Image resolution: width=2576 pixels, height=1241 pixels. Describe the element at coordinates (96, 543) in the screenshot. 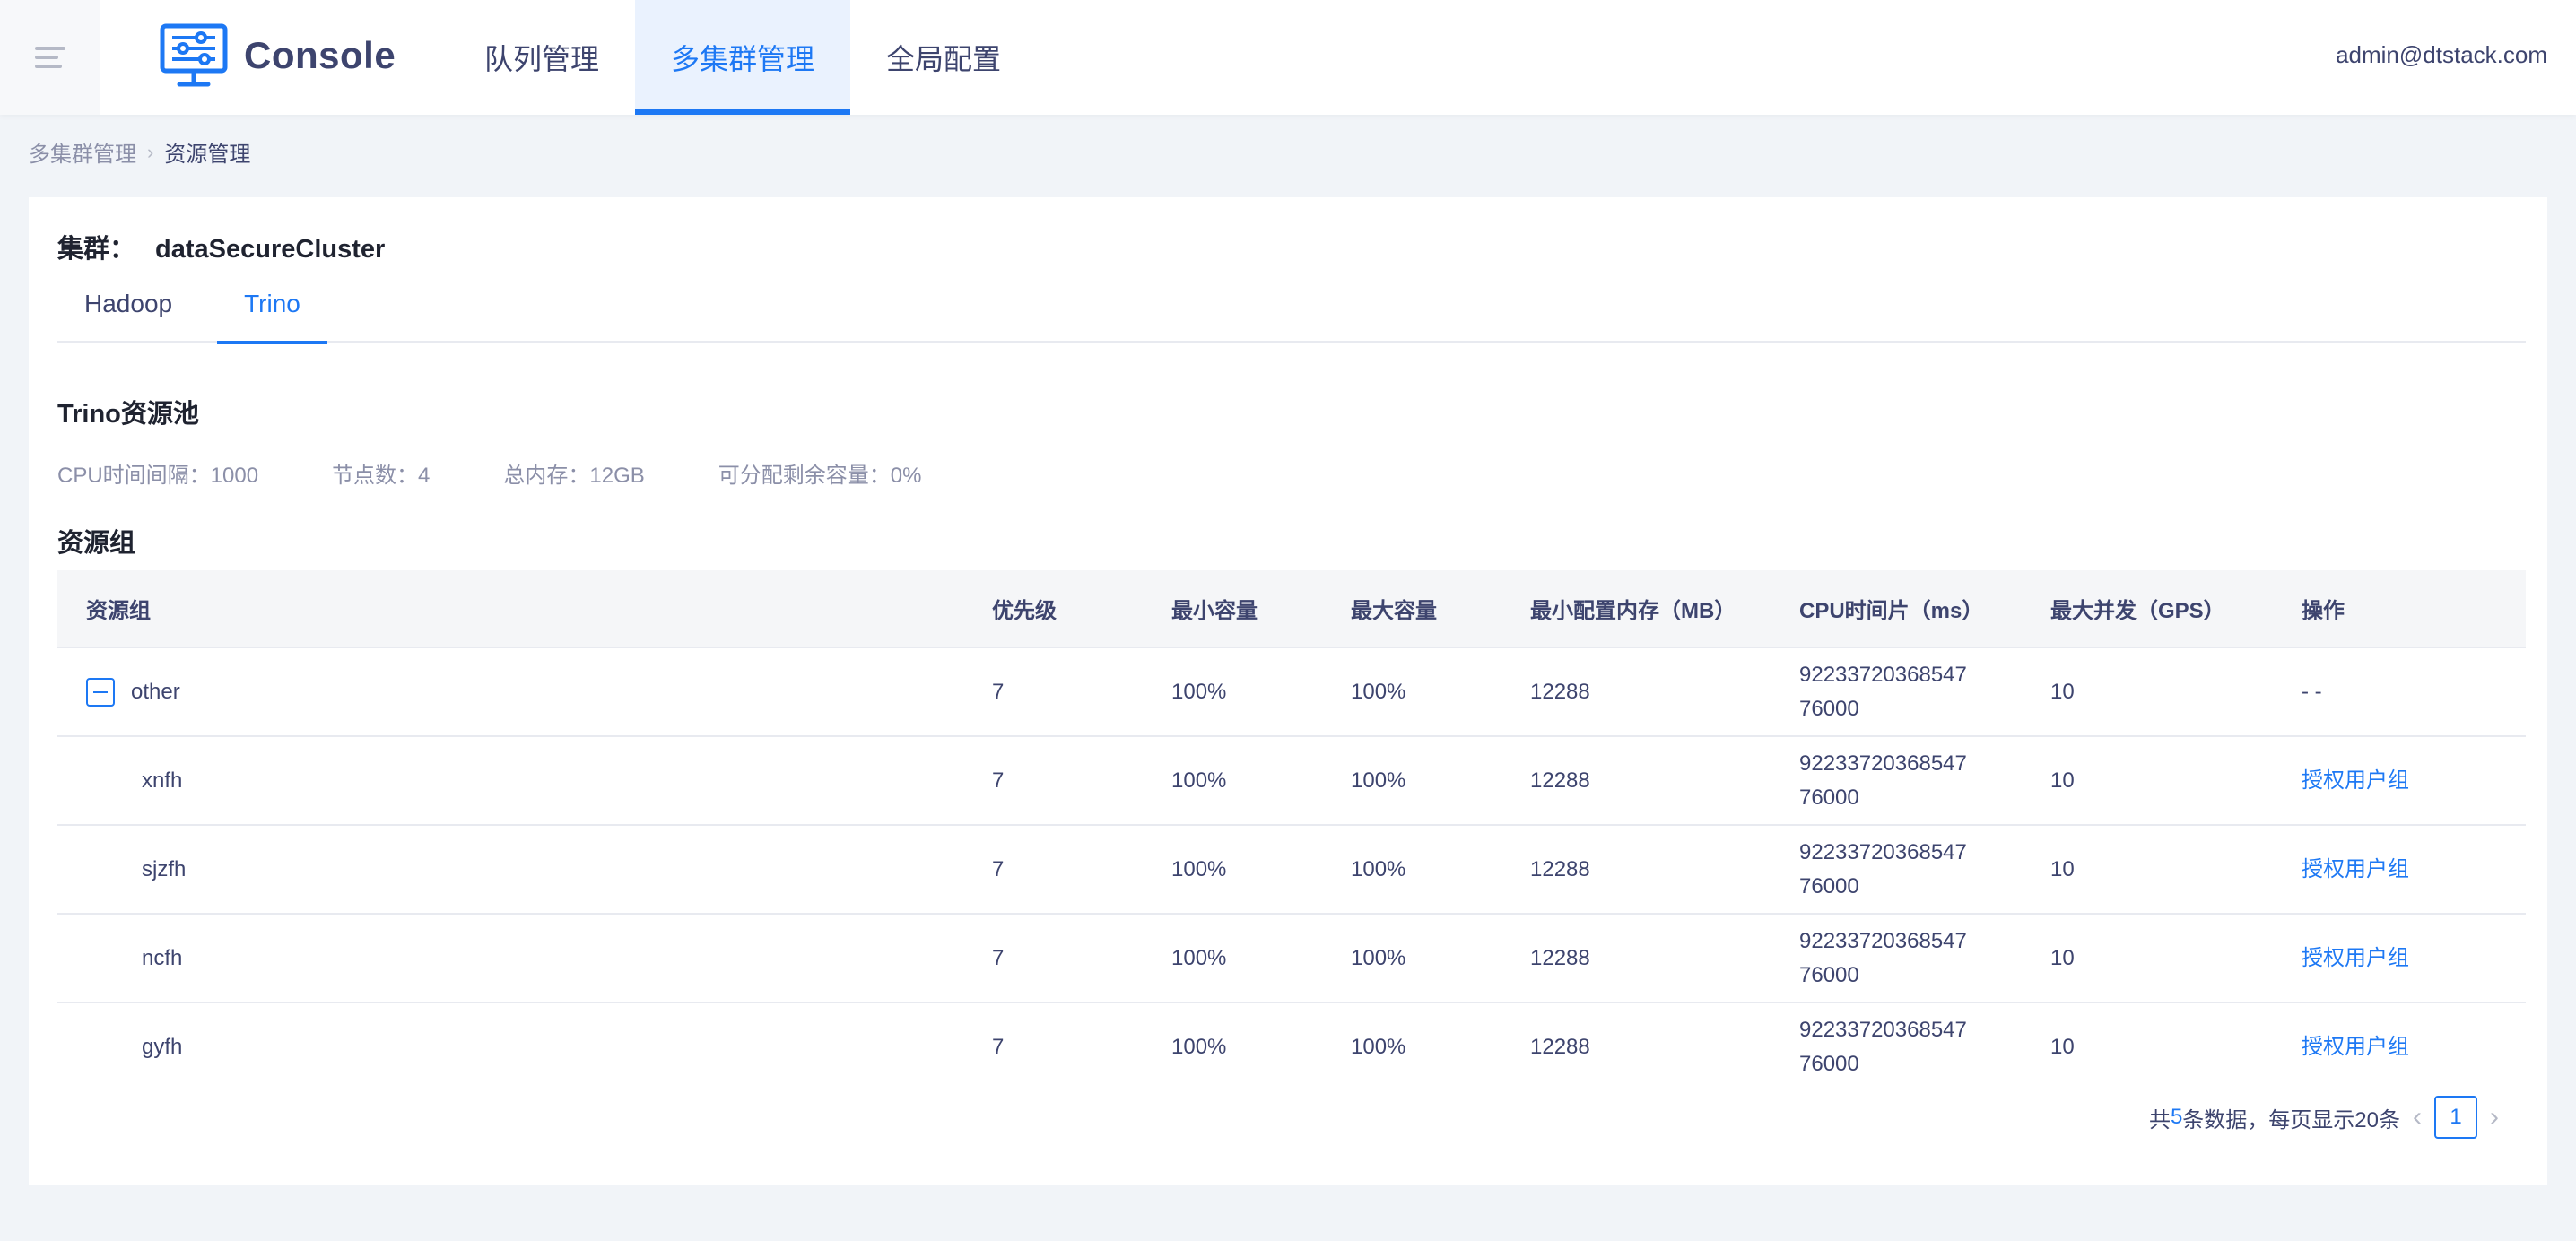

I see `resource-group-title: 资源组` at that location.